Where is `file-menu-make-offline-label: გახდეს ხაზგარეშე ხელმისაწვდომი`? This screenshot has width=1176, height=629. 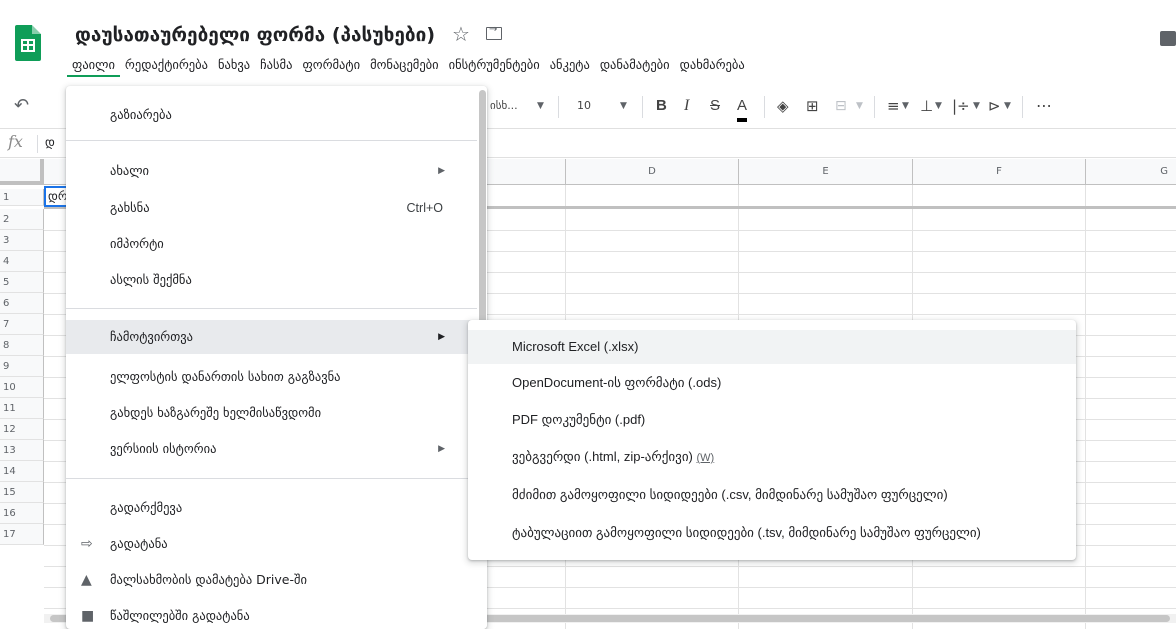
file-menu-make-offline-label: გახდეს ხაზგარეშე ხელმისაწვდომი is located at coordinates (216, 412).